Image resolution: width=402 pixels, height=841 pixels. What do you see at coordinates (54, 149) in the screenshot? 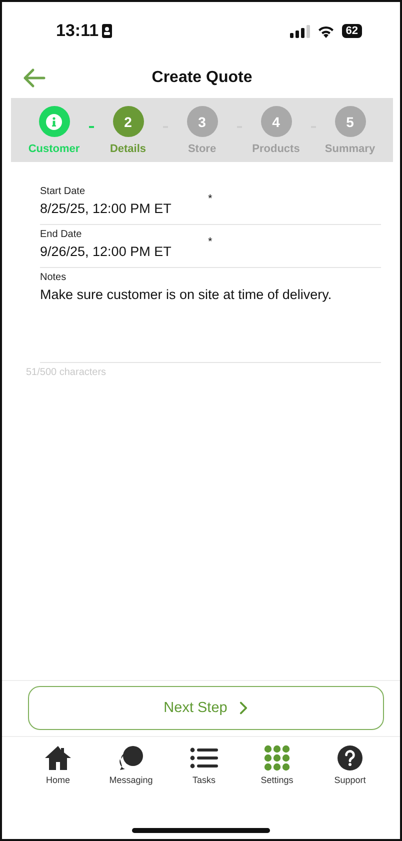
I see `step-label: Customer` at bounding box center [54, 149].